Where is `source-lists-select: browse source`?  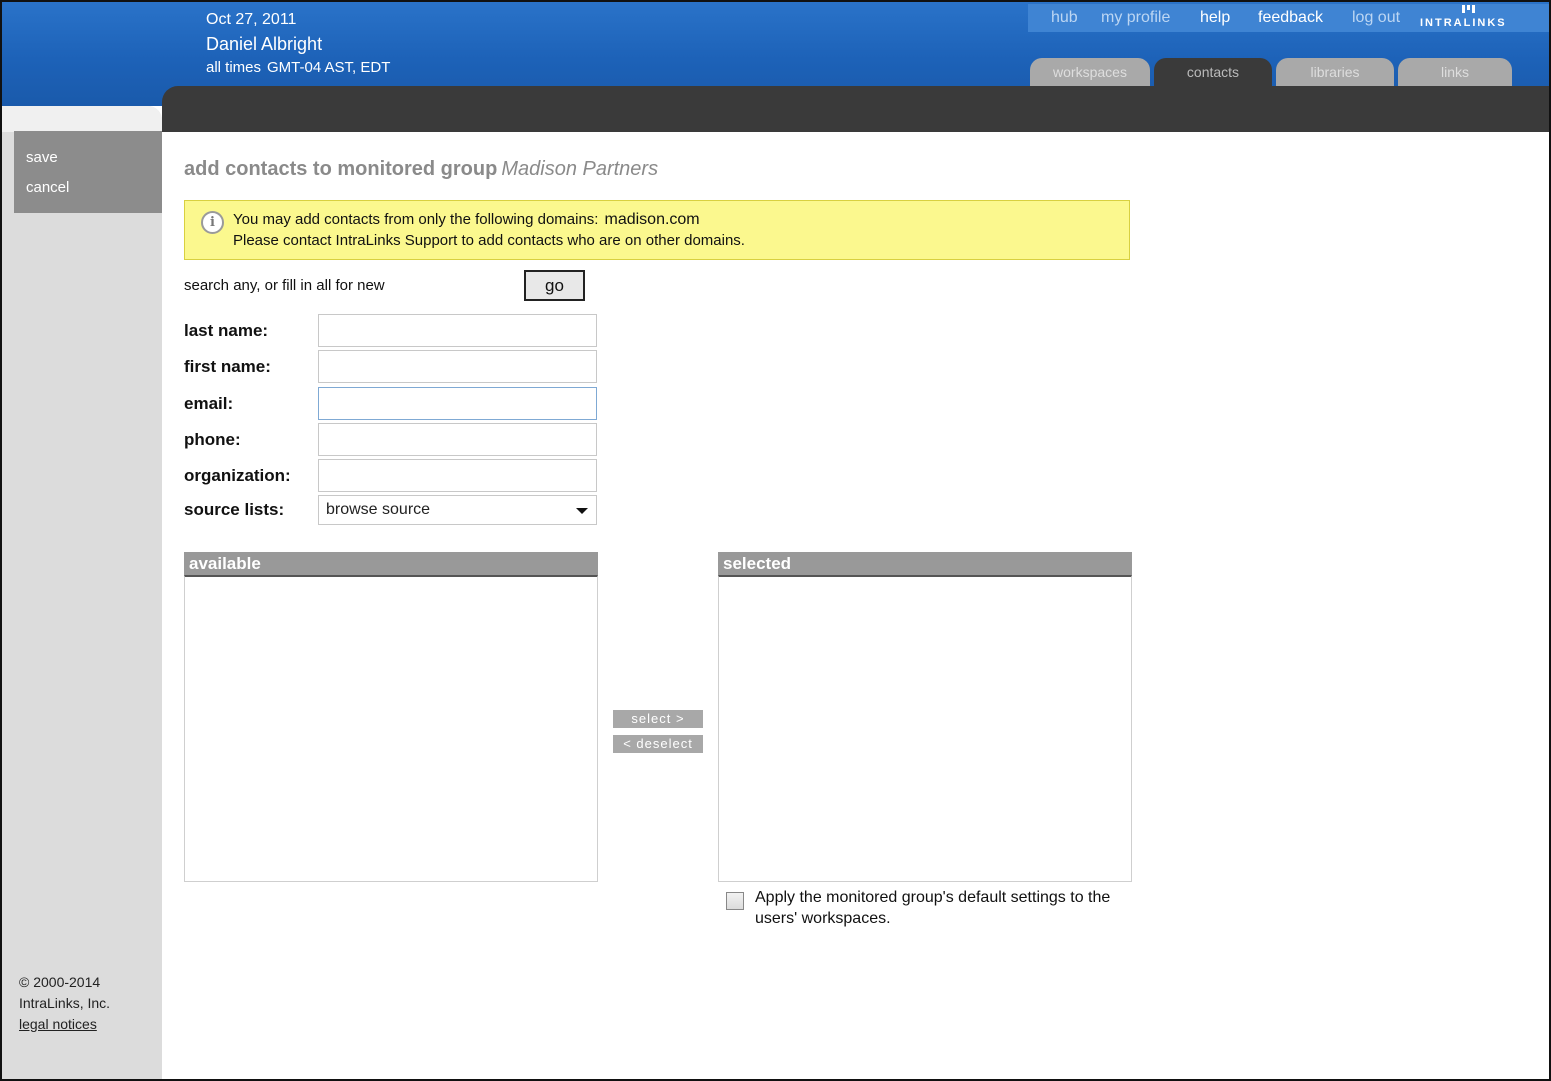 source-lists-select: browse source is located at coordinates (457, 510).